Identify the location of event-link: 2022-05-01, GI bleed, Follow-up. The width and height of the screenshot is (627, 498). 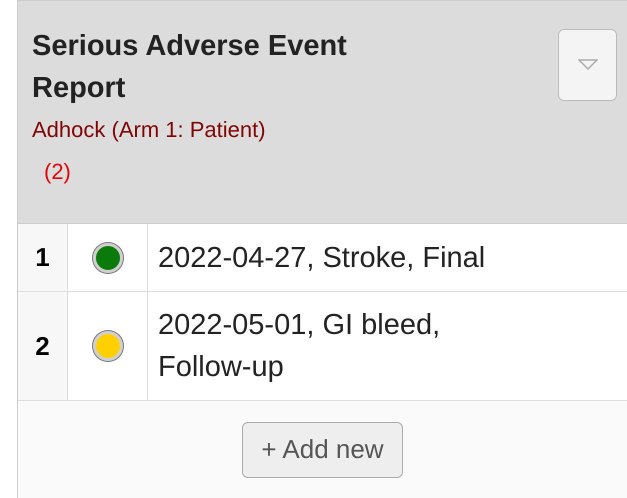
(328, 346).